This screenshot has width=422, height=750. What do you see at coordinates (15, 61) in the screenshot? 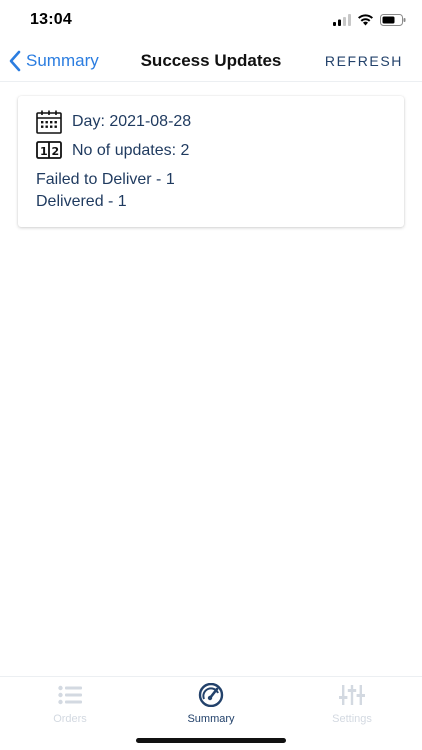
I see `chevron-left-icon` at bounding box center [15, 61].